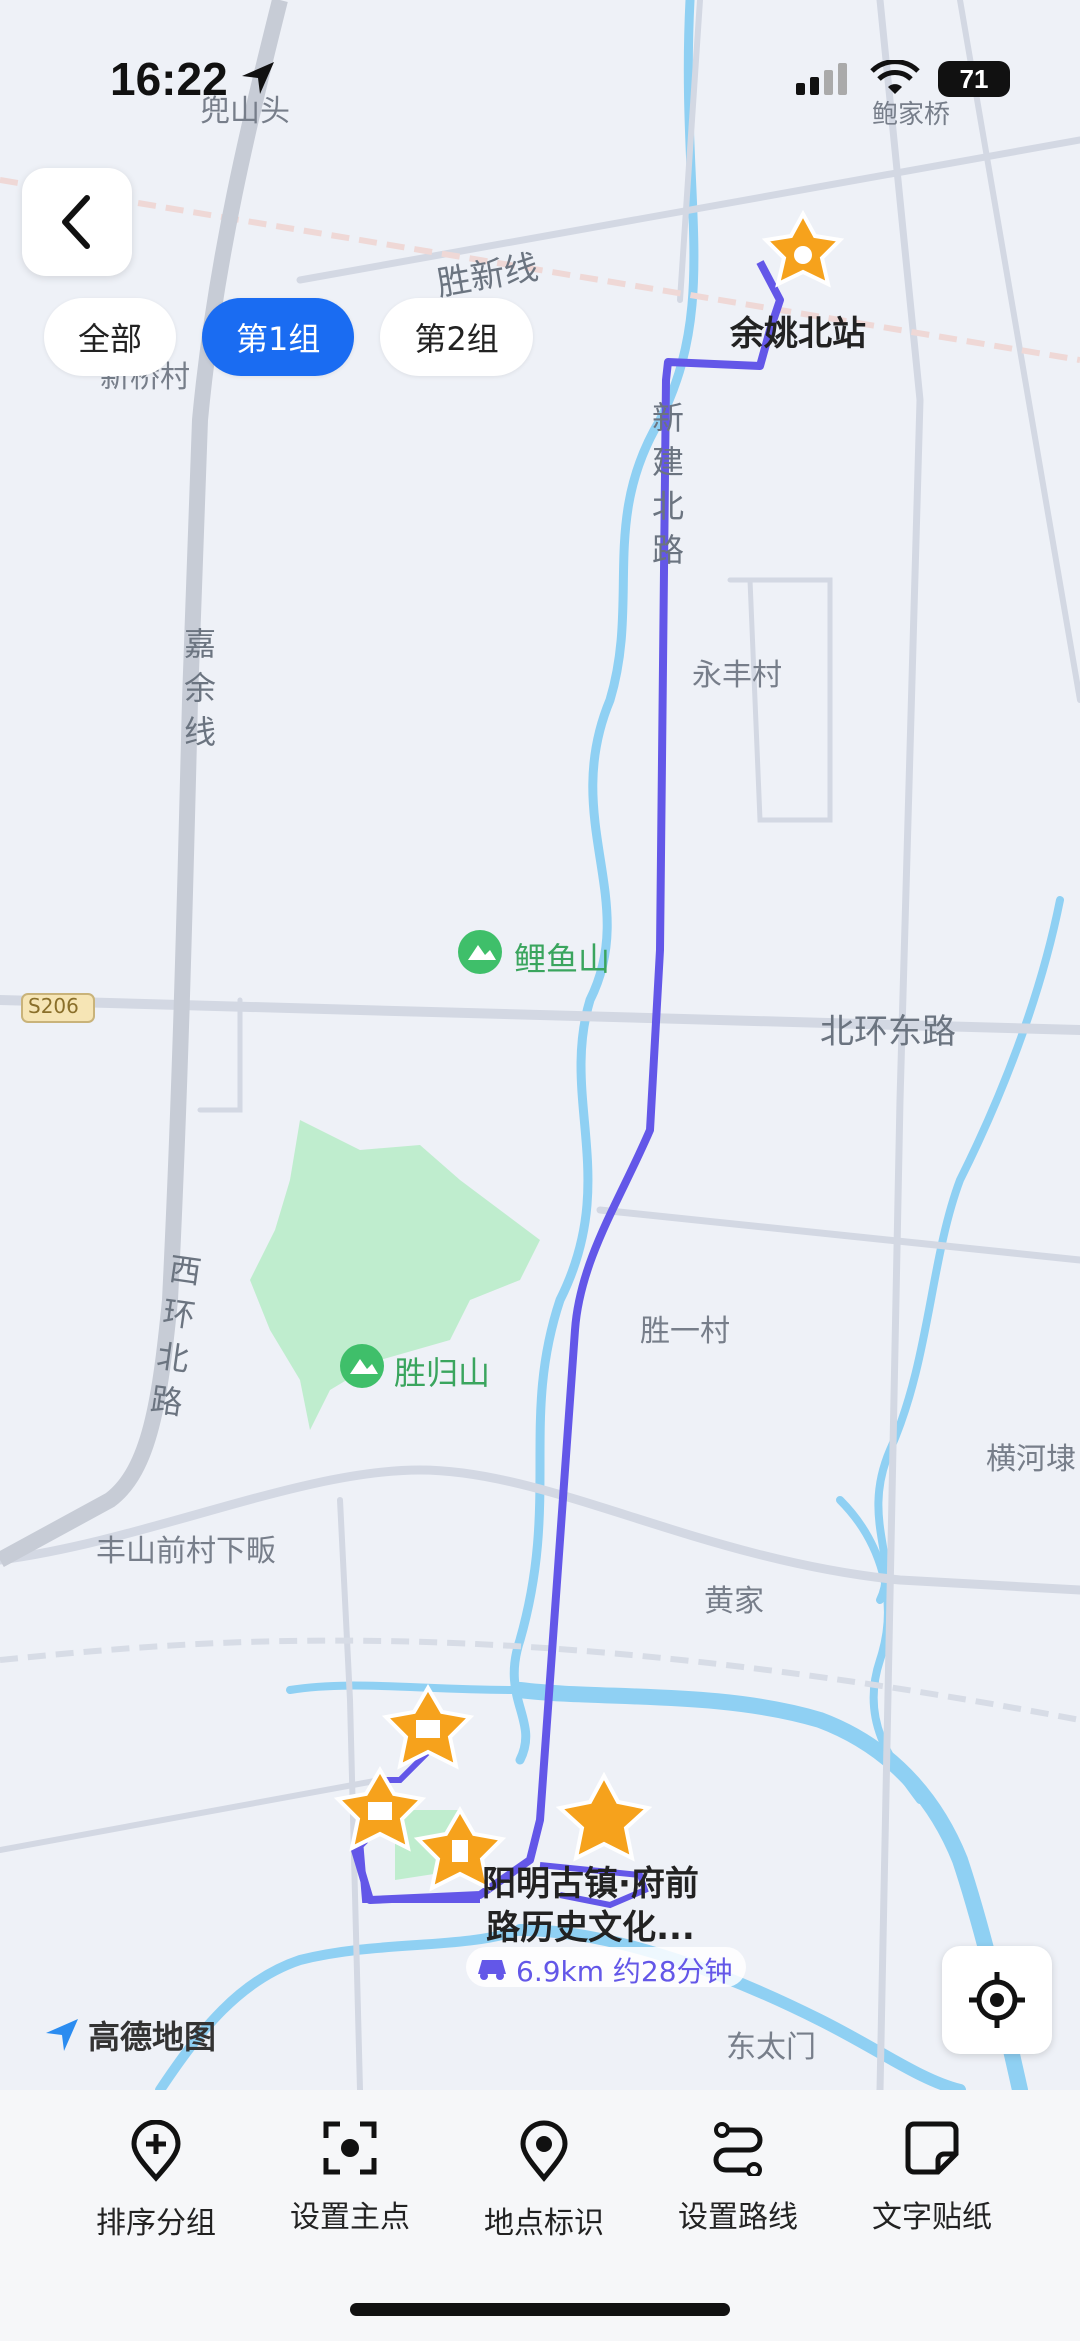 The image size is (1080, 2341). I want to click on battery-icon: 71, so click(974, 79).